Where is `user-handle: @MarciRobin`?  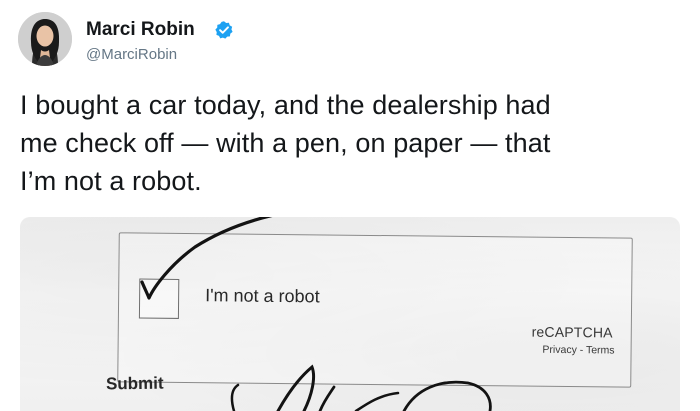
user-handle: @MarciRobin is located at coordinates (131, 54).